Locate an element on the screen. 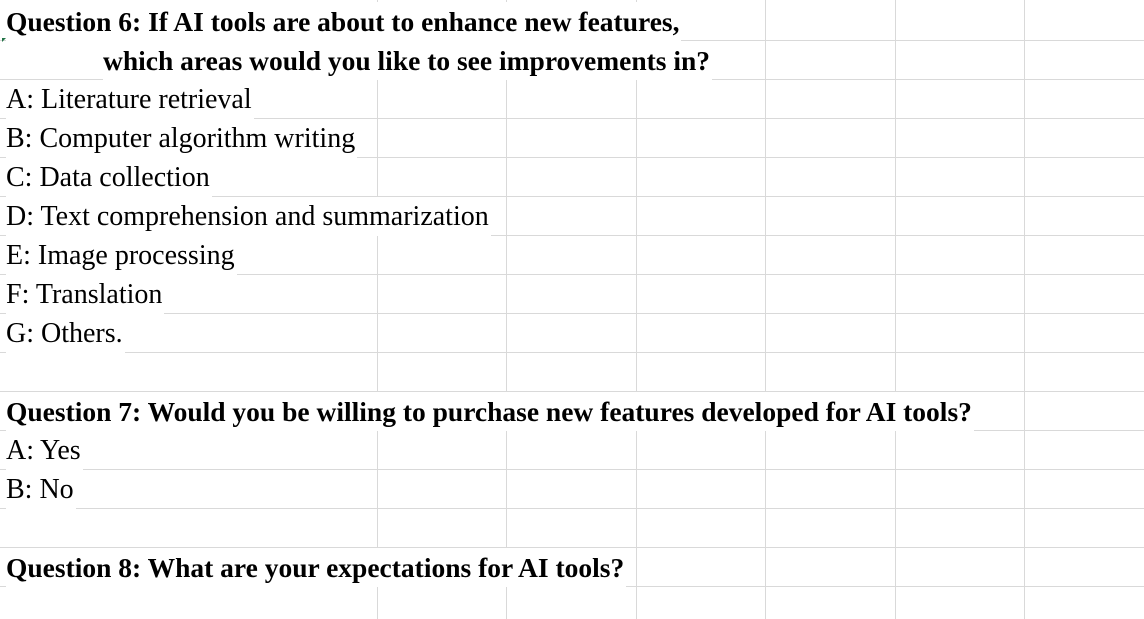 Image resolution: width=1144 pixels, height=619 pixels. option-a-literature-retrieval: A: Literature retrieval is located at coordinates (130, 99).